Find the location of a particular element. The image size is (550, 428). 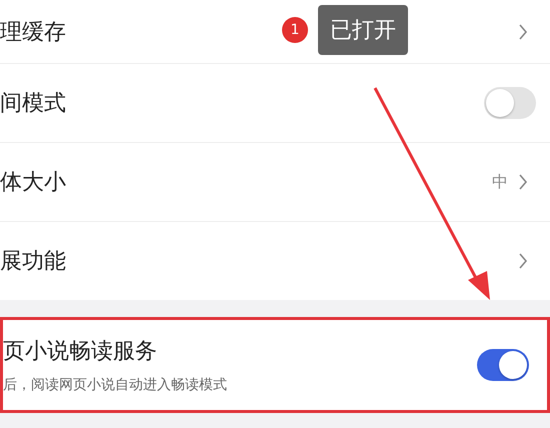

tooltip: 已打开 is located at coordinates (363, 30).